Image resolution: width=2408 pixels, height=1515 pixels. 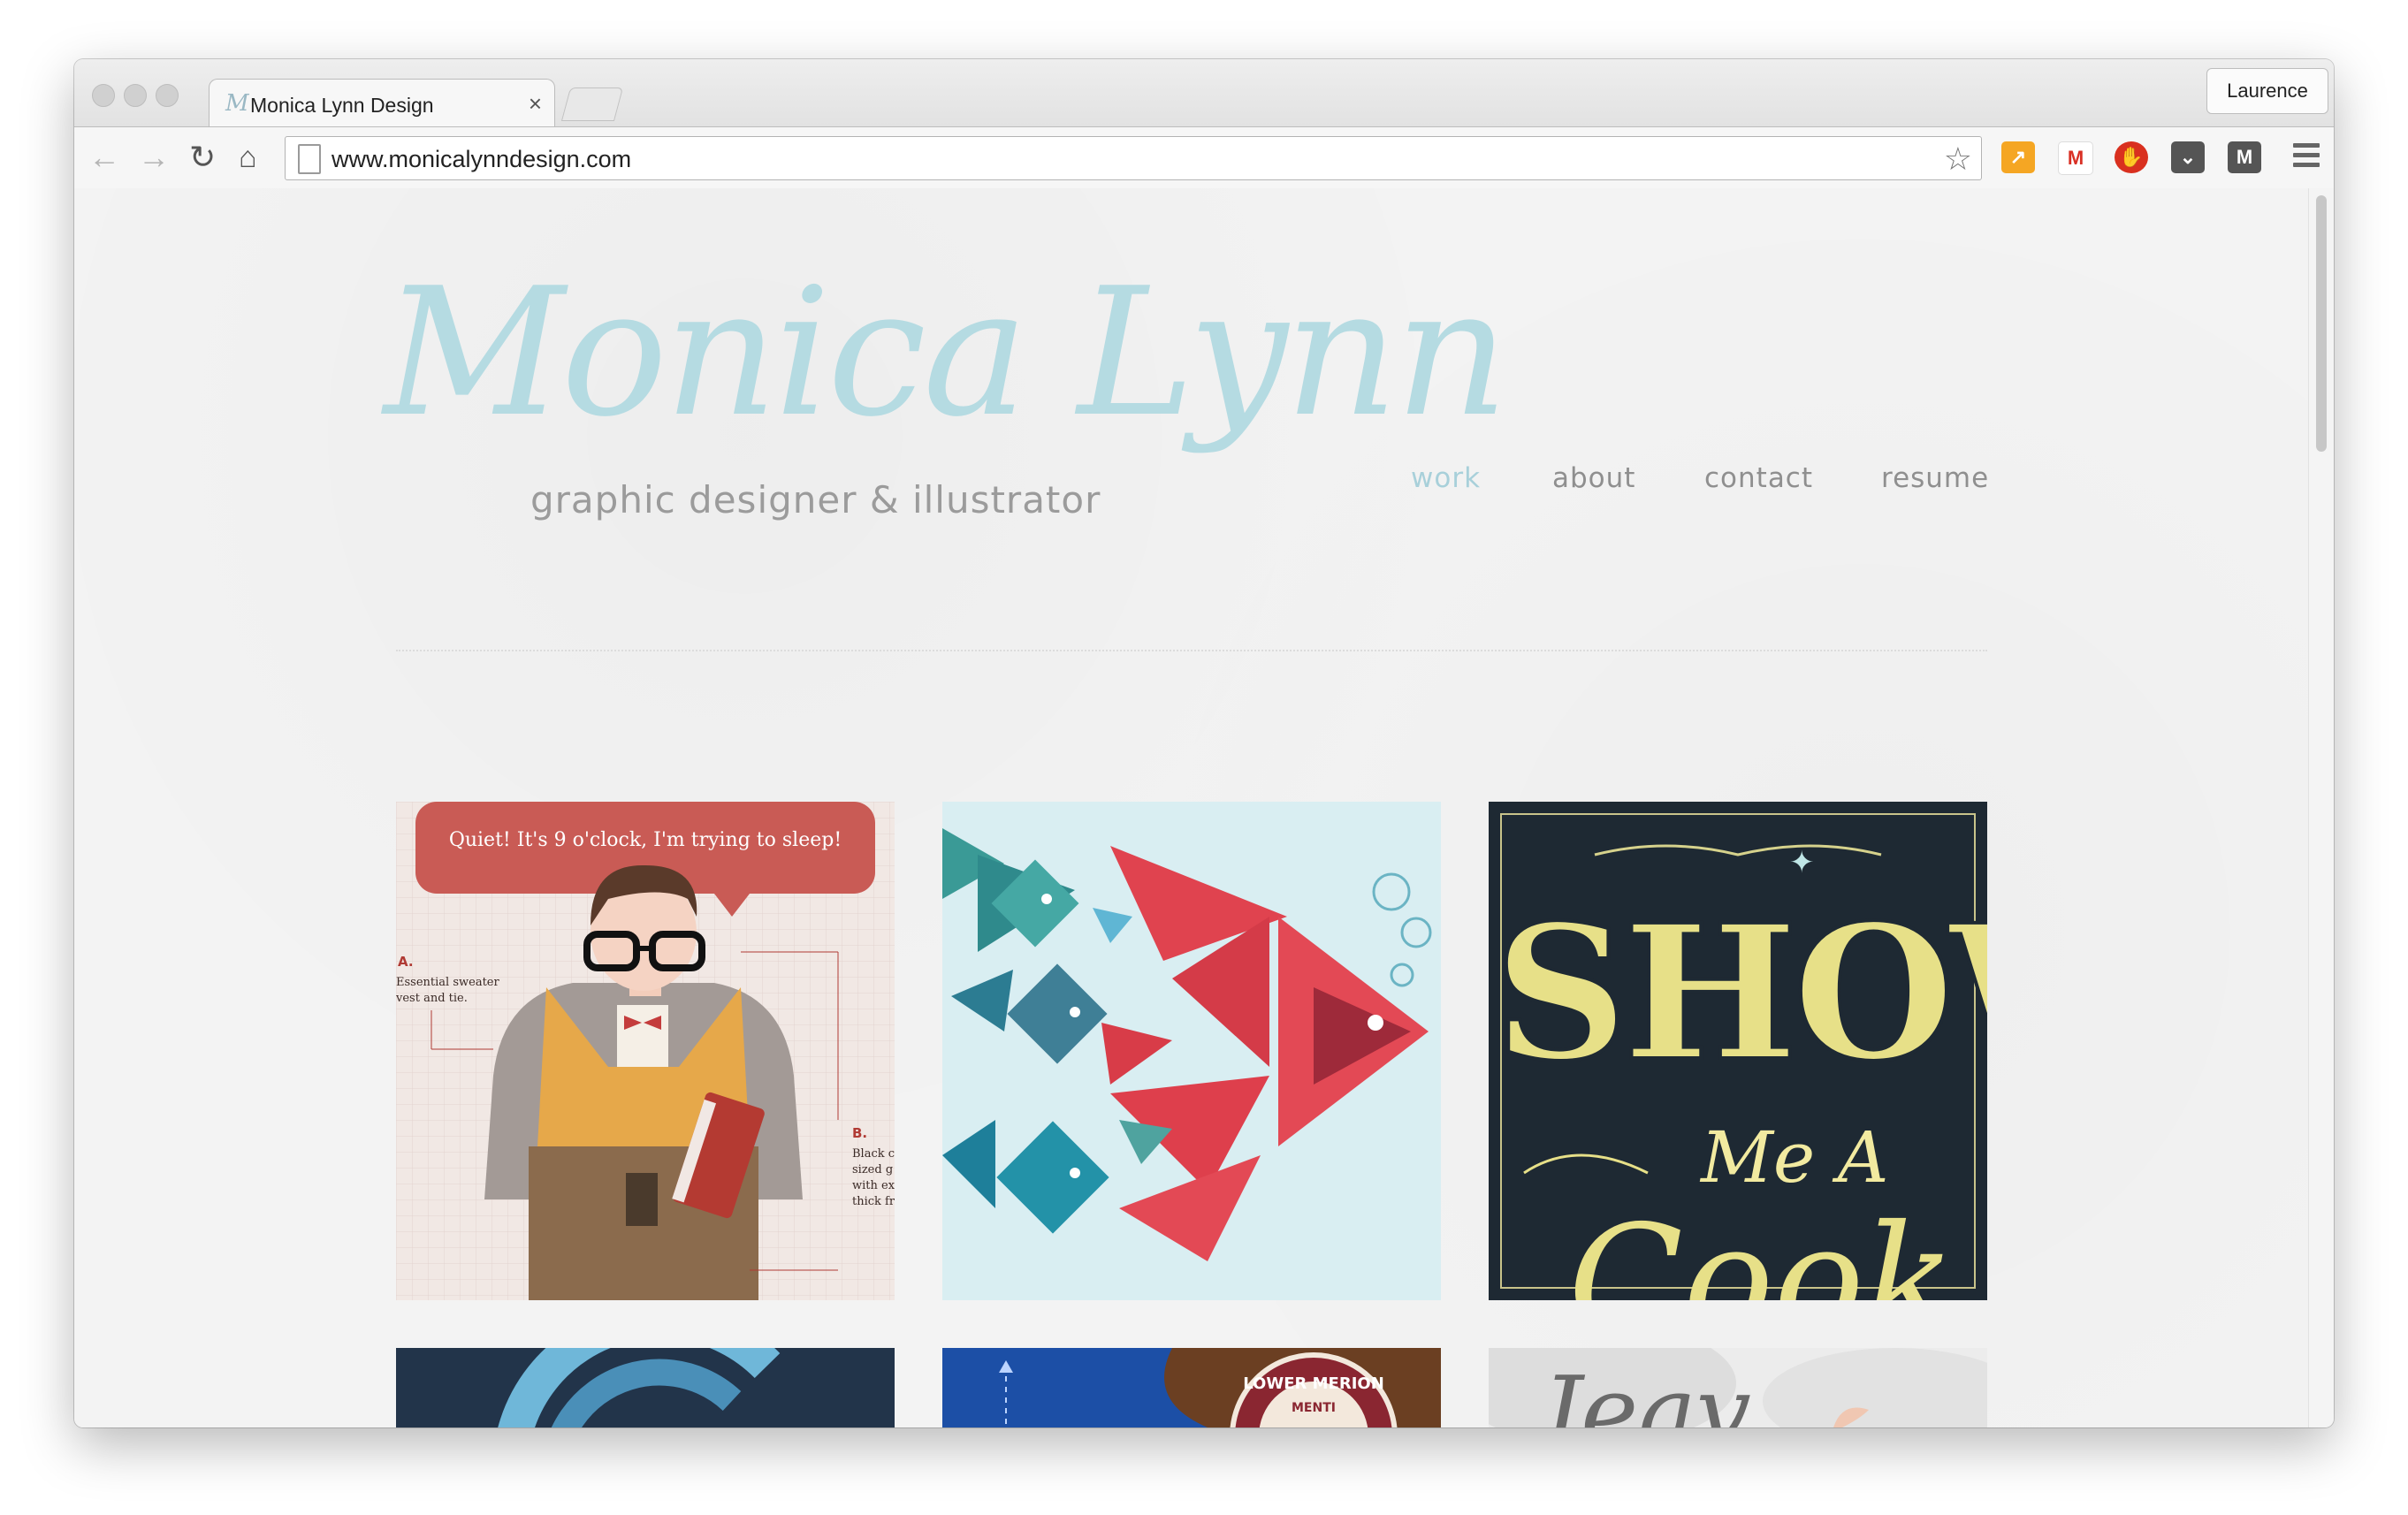 I want to click on tile1-note-b-line2: sized g, so click(x=872, y=1169).